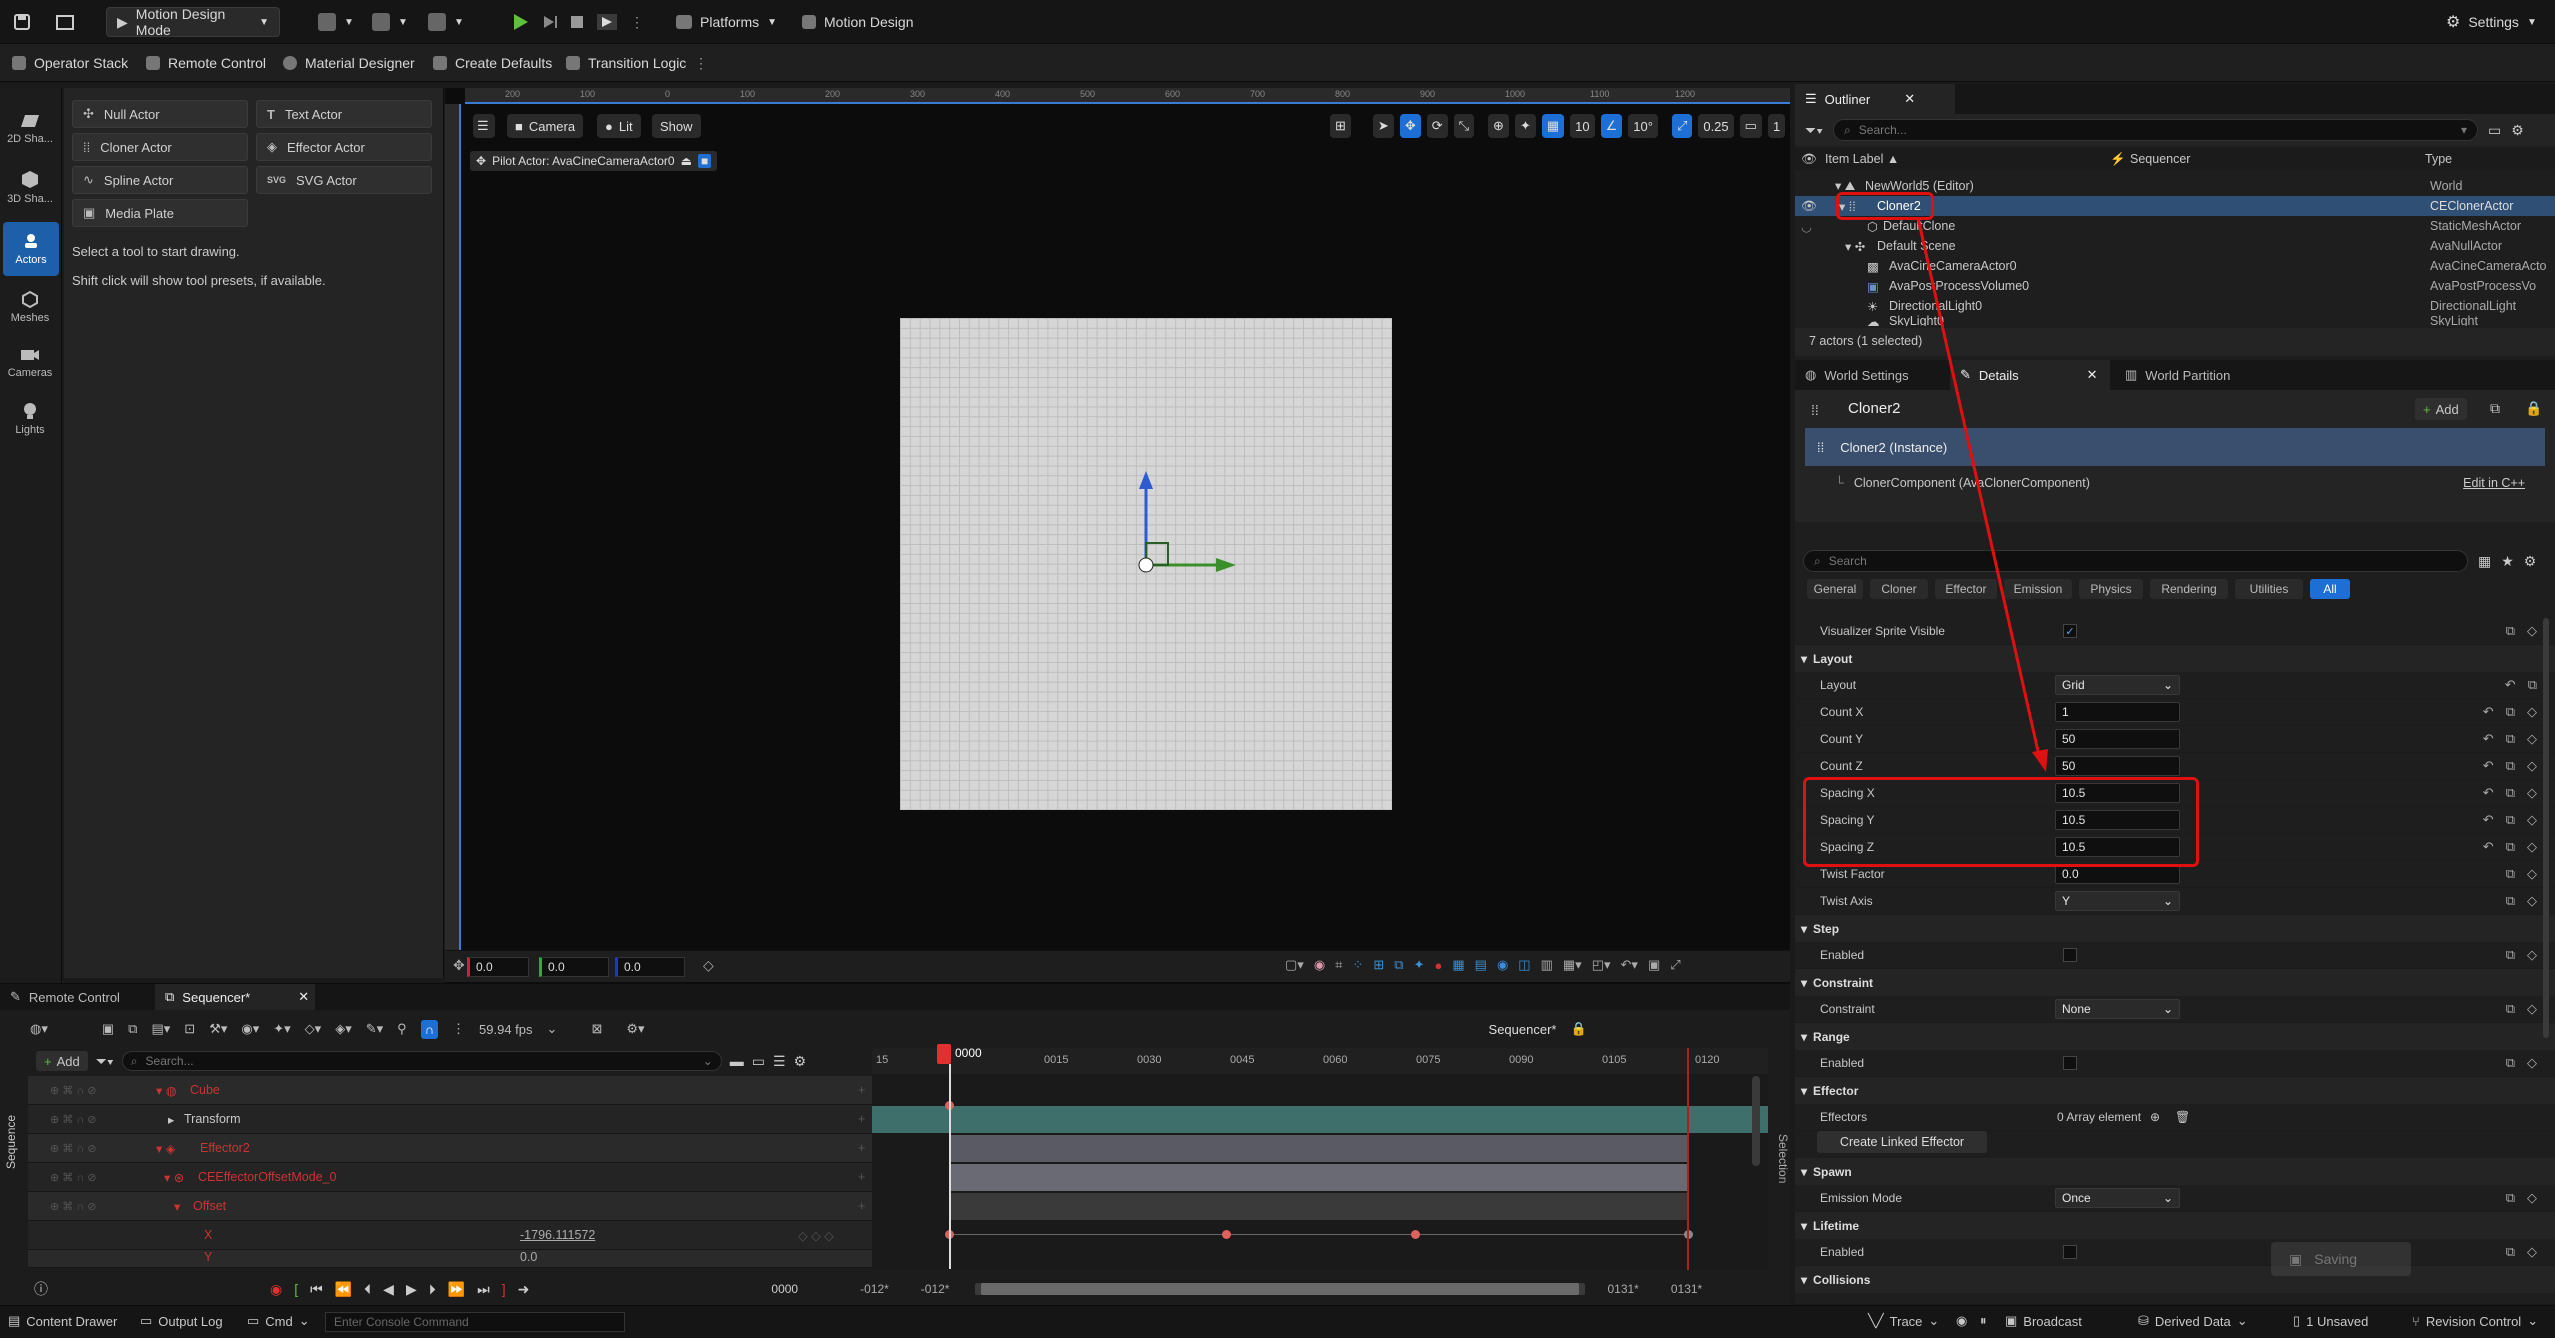 The width and height of the screenshot is (2555, 1338). I want to click on save-icon: ▣, so click(108, 1029).